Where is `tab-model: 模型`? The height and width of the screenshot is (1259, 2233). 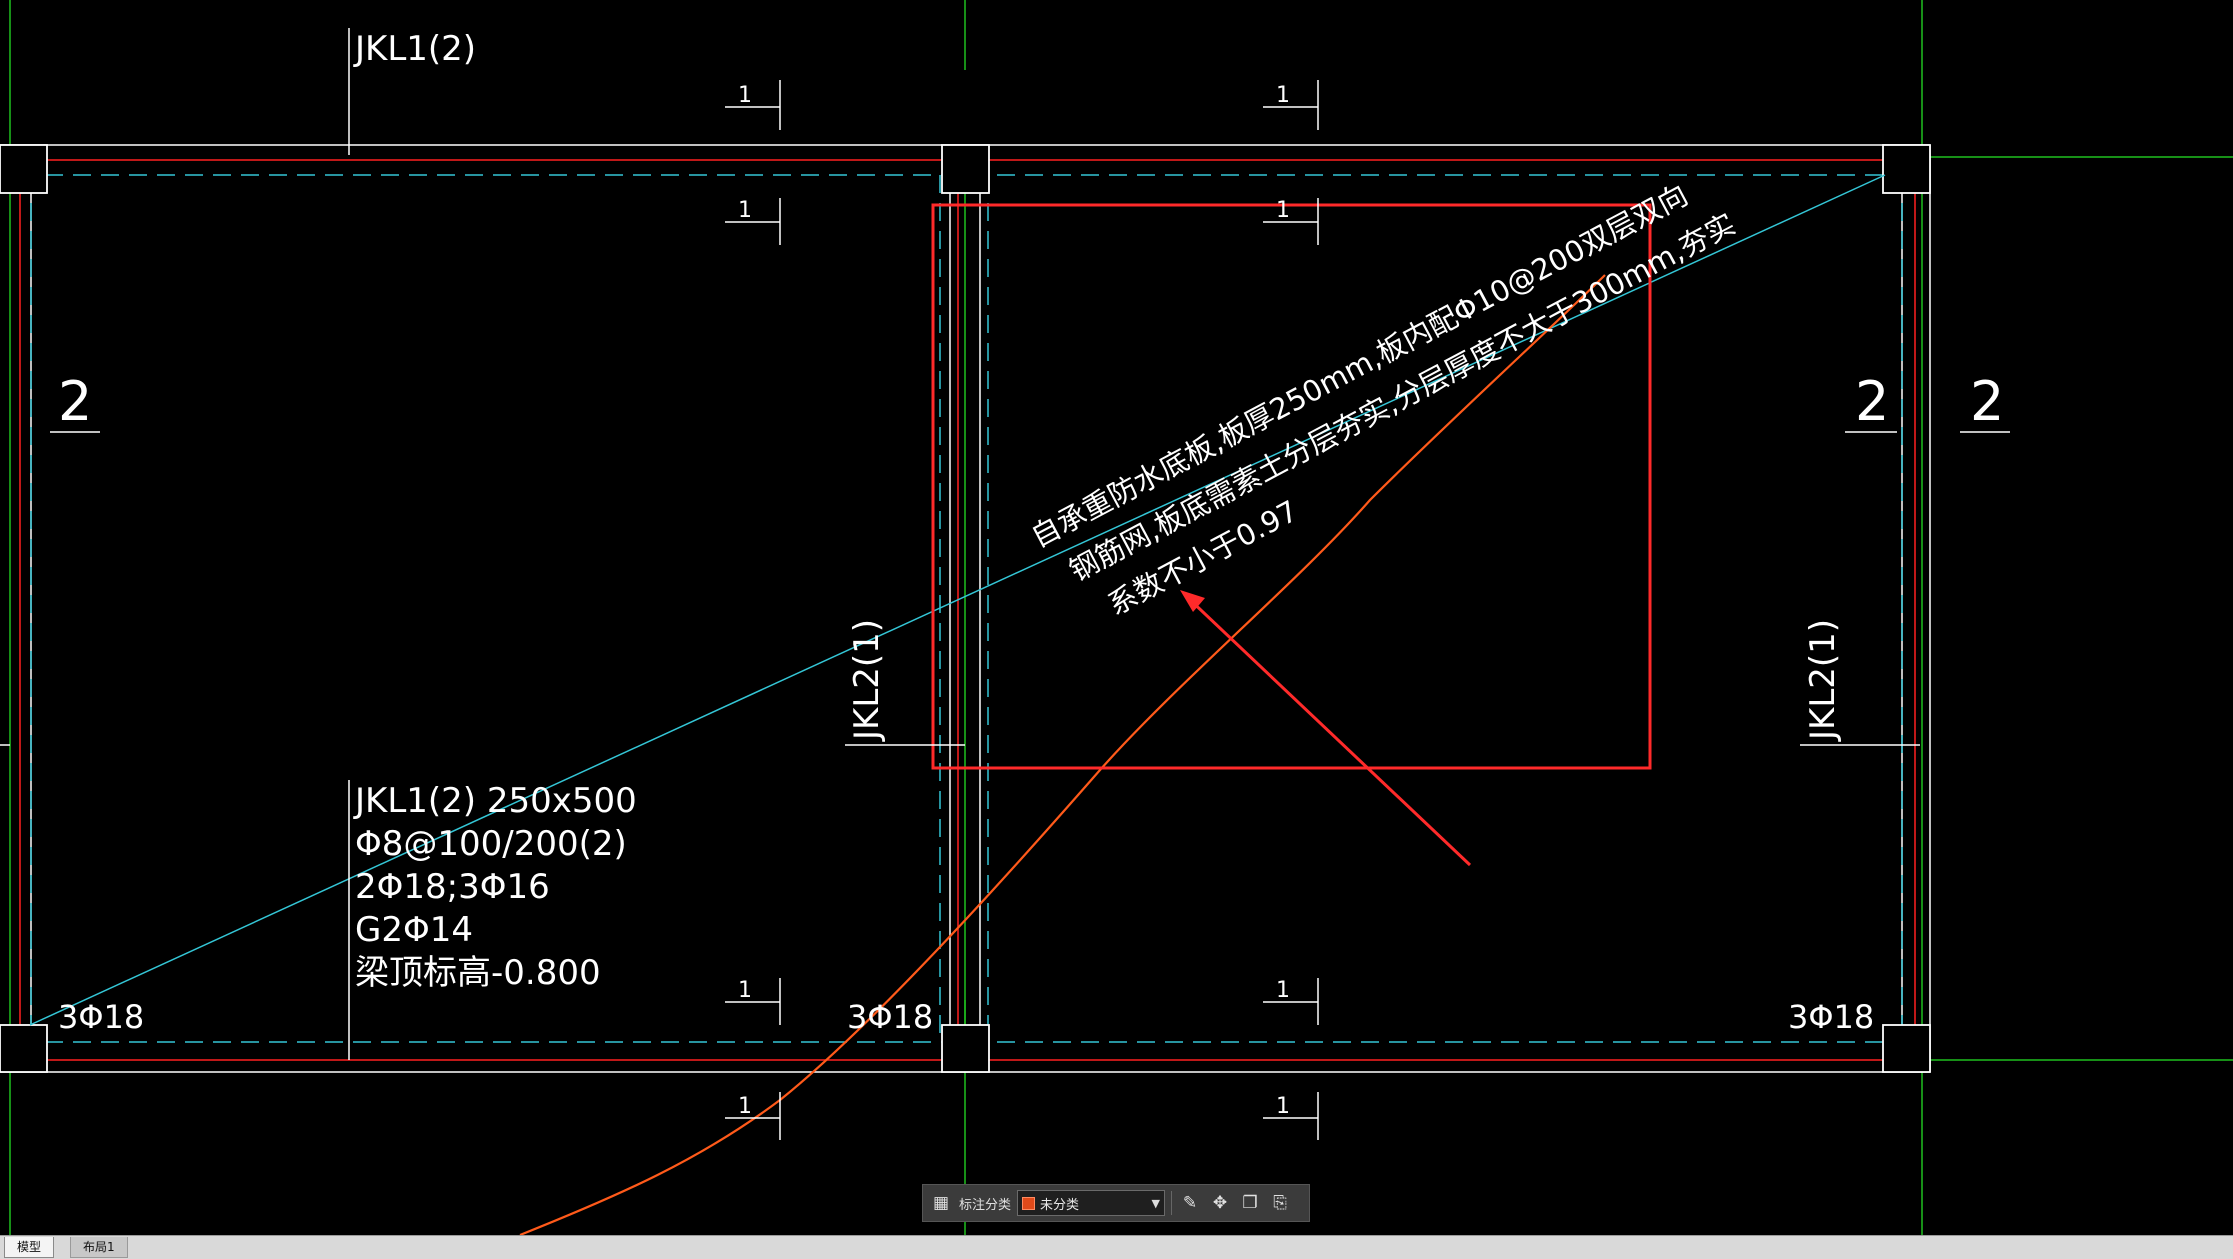
tab-model: 模型 is located at coordinates (29, 1247).